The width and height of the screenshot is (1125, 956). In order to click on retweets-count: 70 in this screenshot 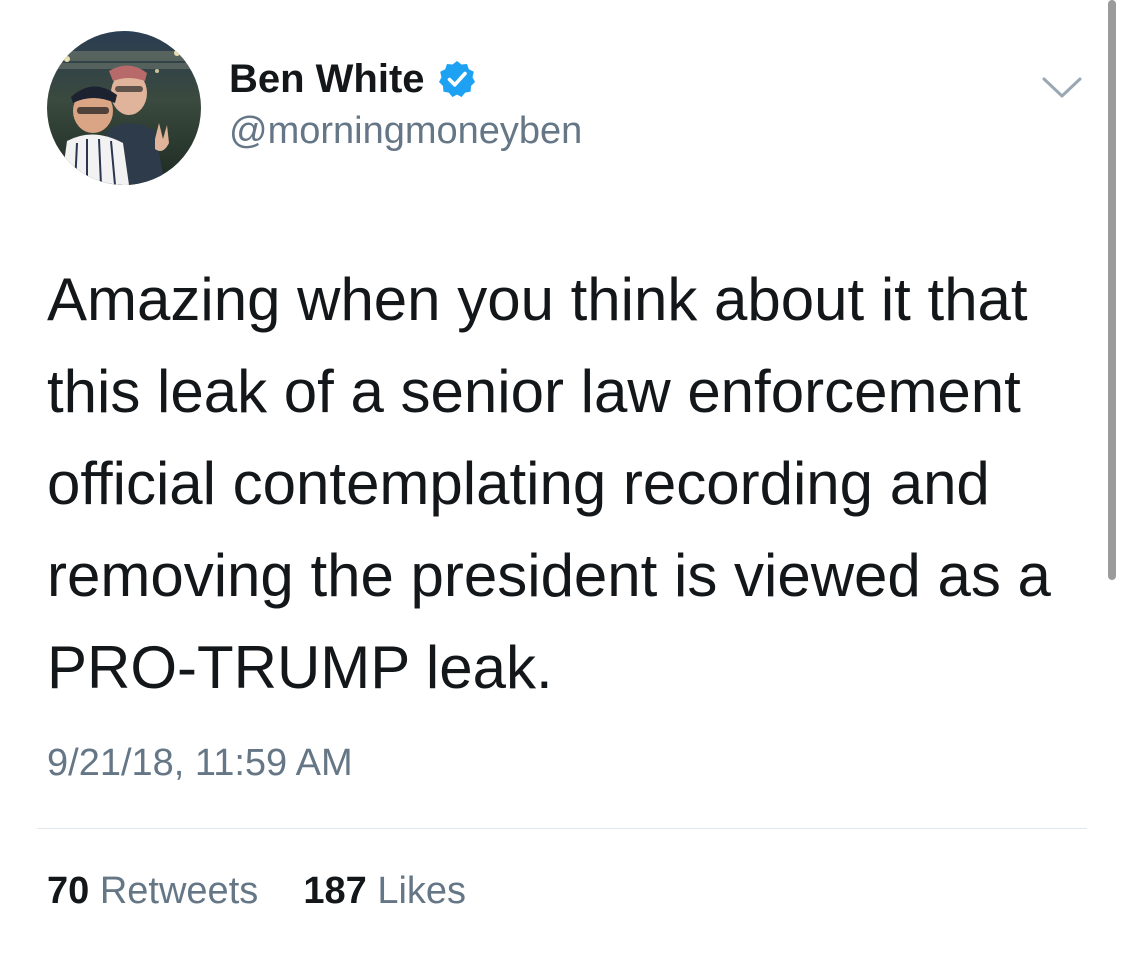, I will do `click(68, 891)`.